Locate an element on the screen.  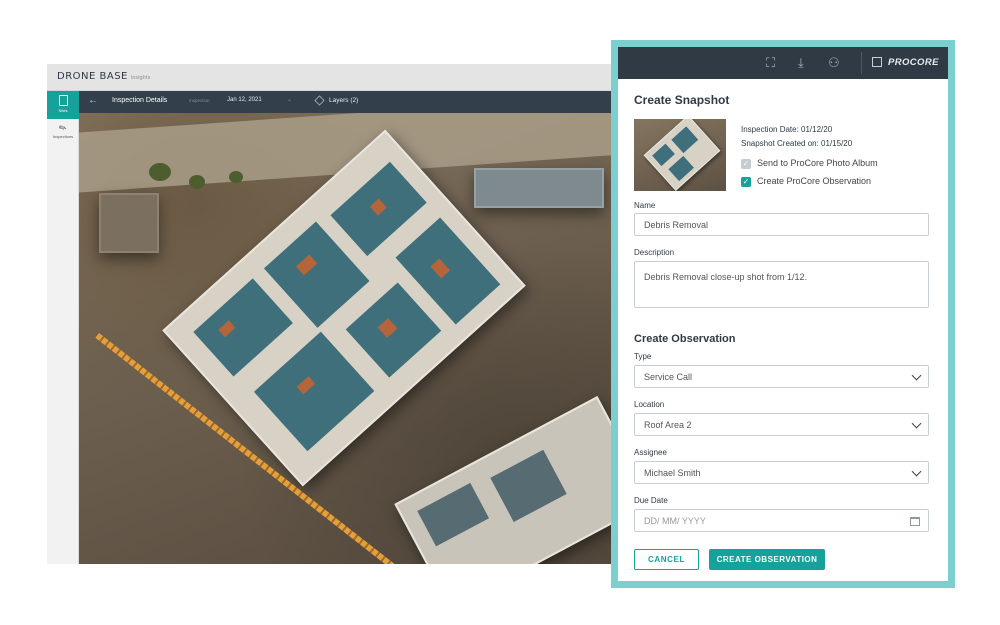
external-link-icon is located at coordinates (877, 62).